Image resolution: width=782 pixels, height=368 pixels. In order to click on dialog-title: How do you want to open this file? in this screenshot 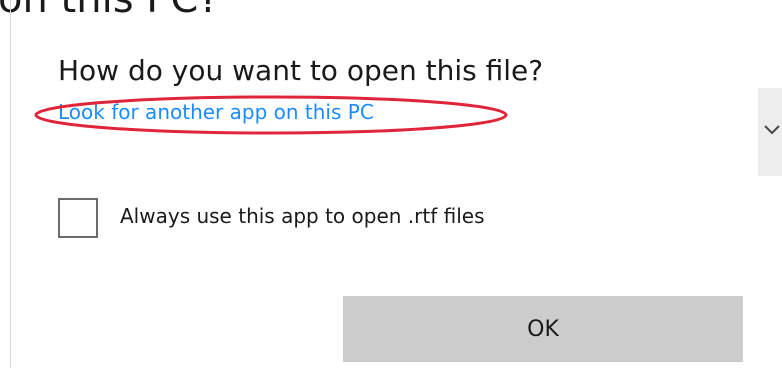, I will do `click(301, 70)`.